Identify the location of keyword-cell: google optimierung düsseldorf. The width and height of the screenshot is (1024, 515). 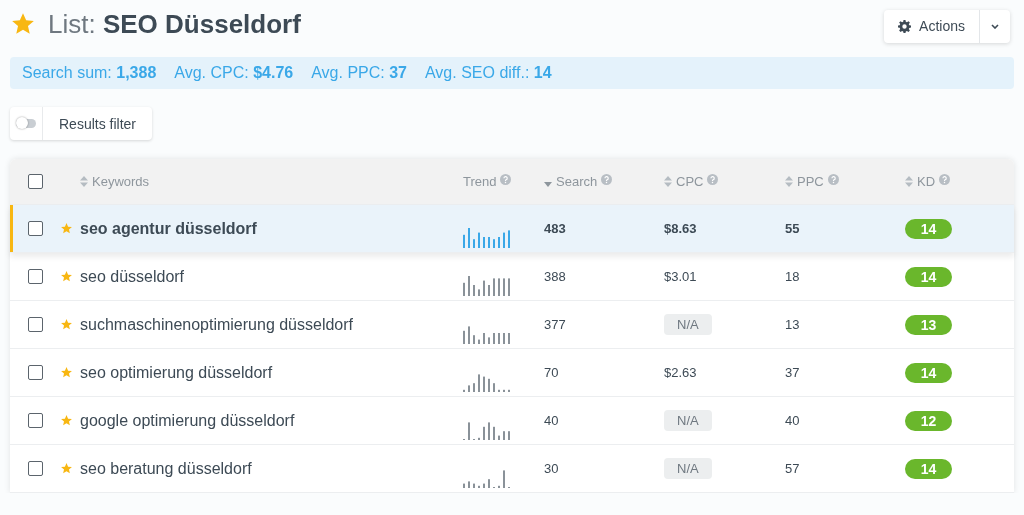
(271, 420).